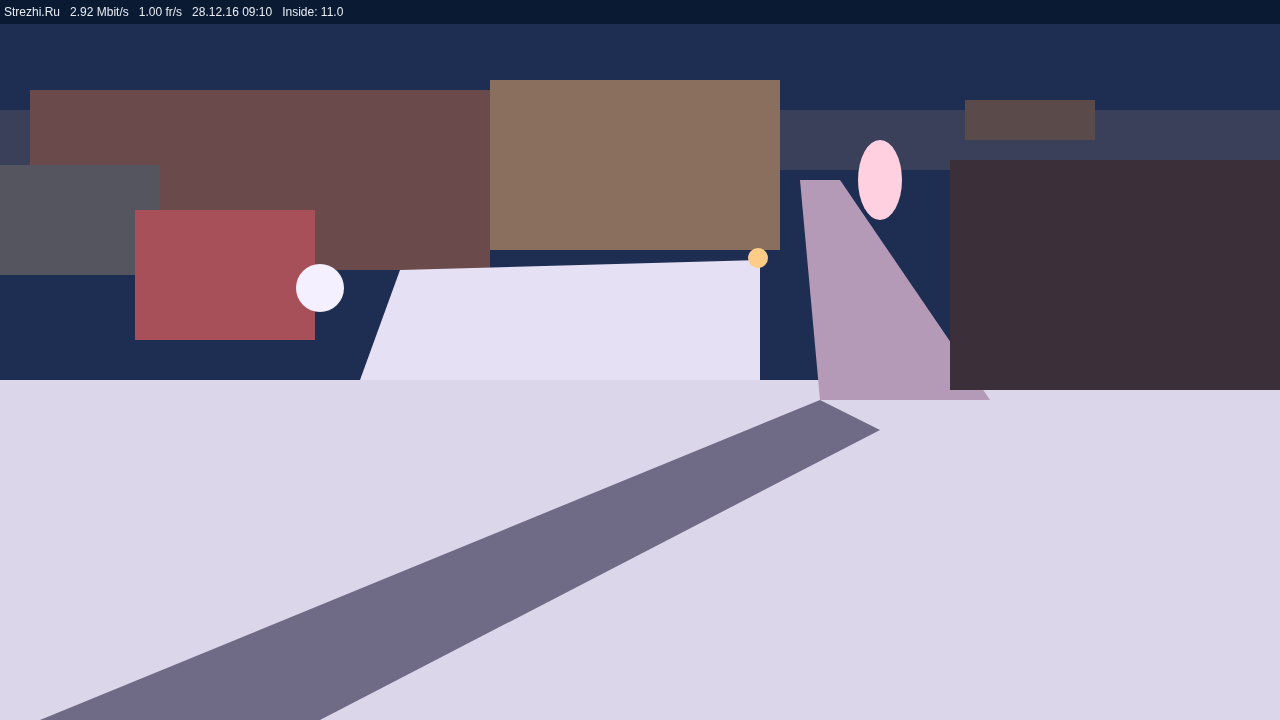 The width and height of the screenshot is (1280, 720). Describe the element at coordinates (232, 12) in the screenshot. I see `date-time: 28.12.16 09:10` at that location.